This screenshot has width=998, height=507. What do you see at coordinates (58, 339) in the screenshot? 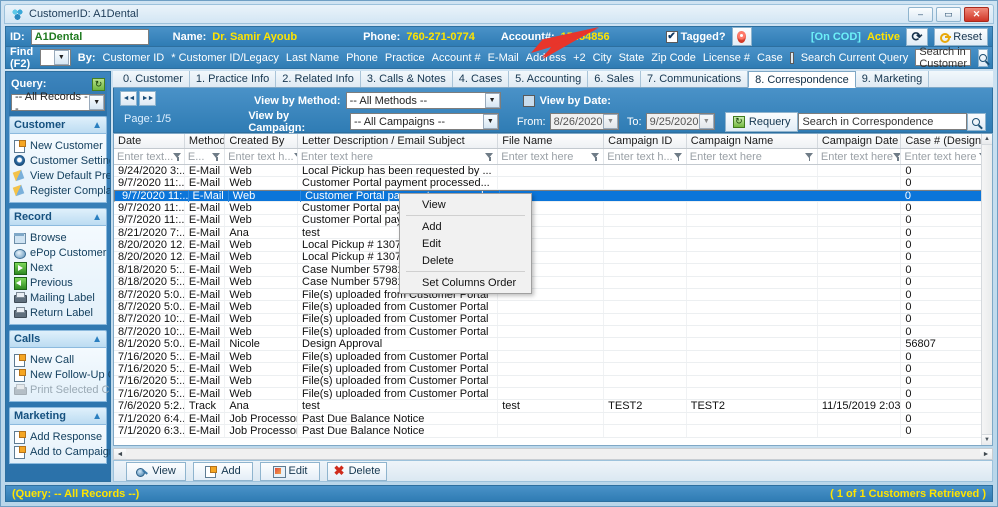
I see `sidebar-panel-calls-header: Calls ▲` at bounding box center [58, 339].